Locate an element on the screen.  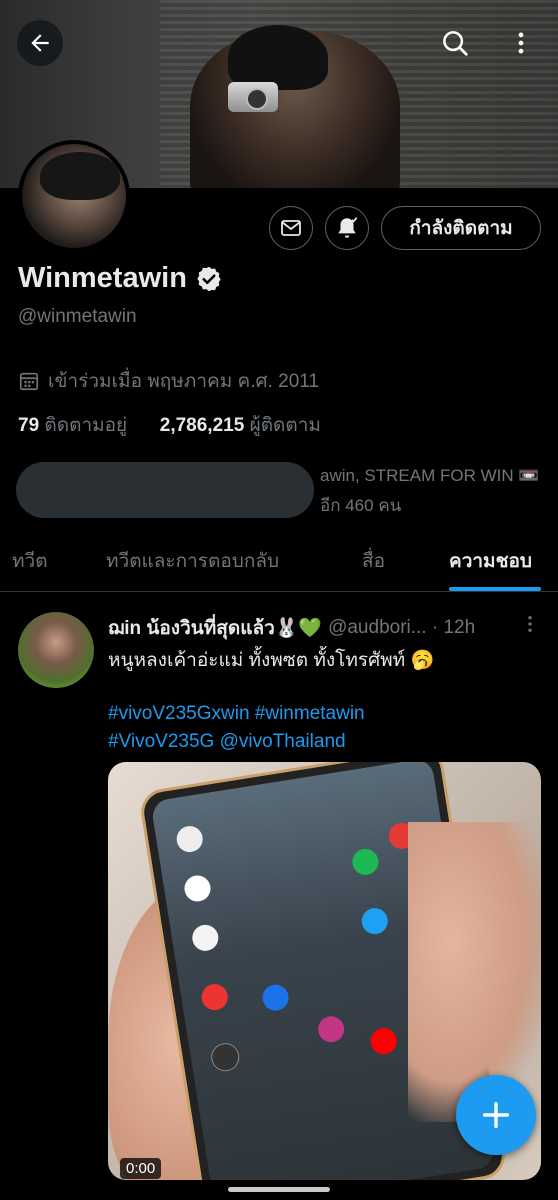
tweet-more-button is located at coordinates (530, 626).